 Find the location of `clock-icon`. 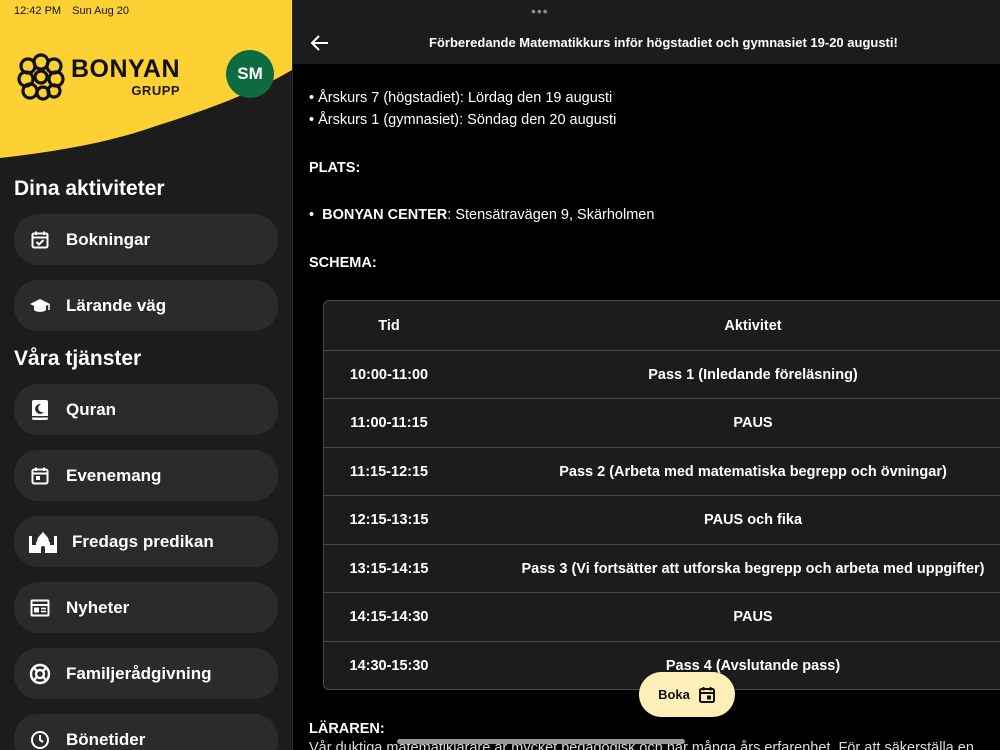

clock-icon is located at coordinates (40, 739).